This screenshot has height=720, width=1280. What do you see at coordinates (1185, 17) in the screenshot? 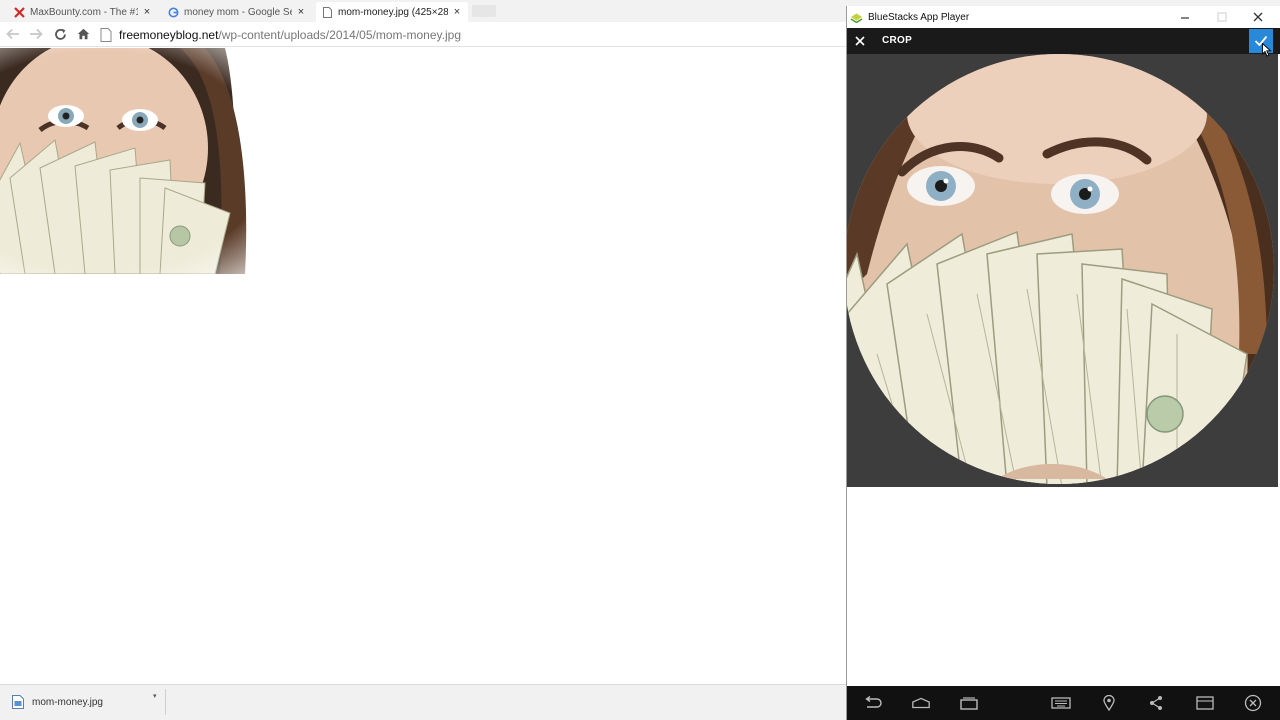
I see `minimize-icon` at bounding box center [1185, 17].